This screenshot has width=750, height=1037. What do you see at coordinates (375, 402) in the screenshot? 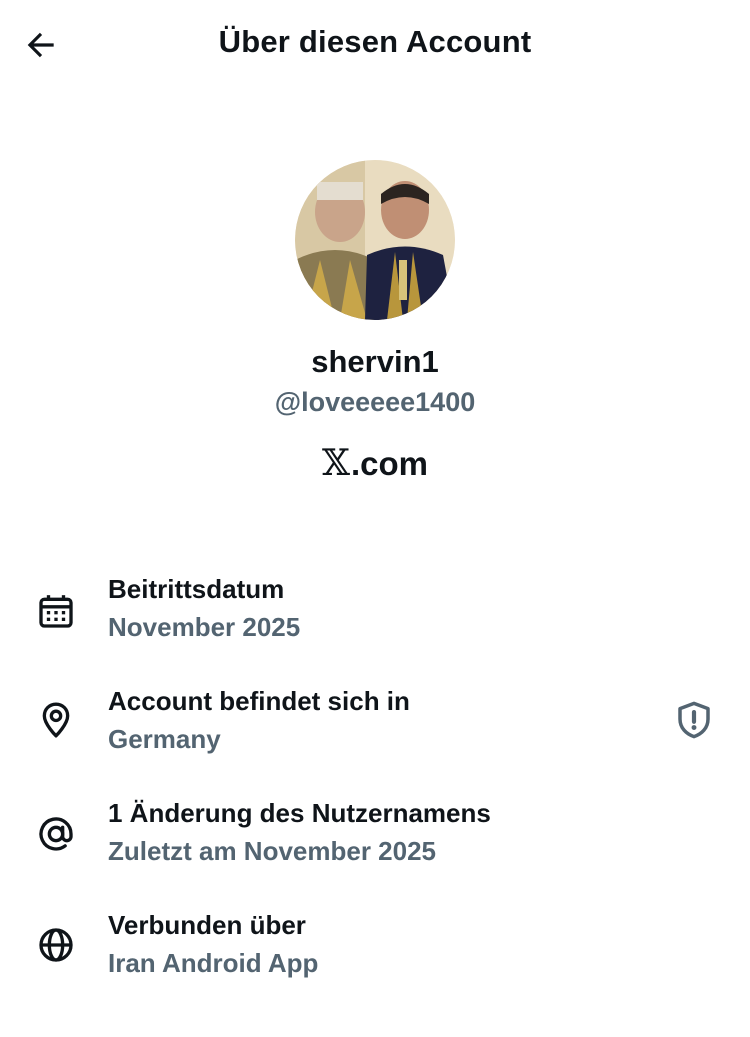
I see `user-handle: @loveeeee1400` at bounding box center [375, 402].